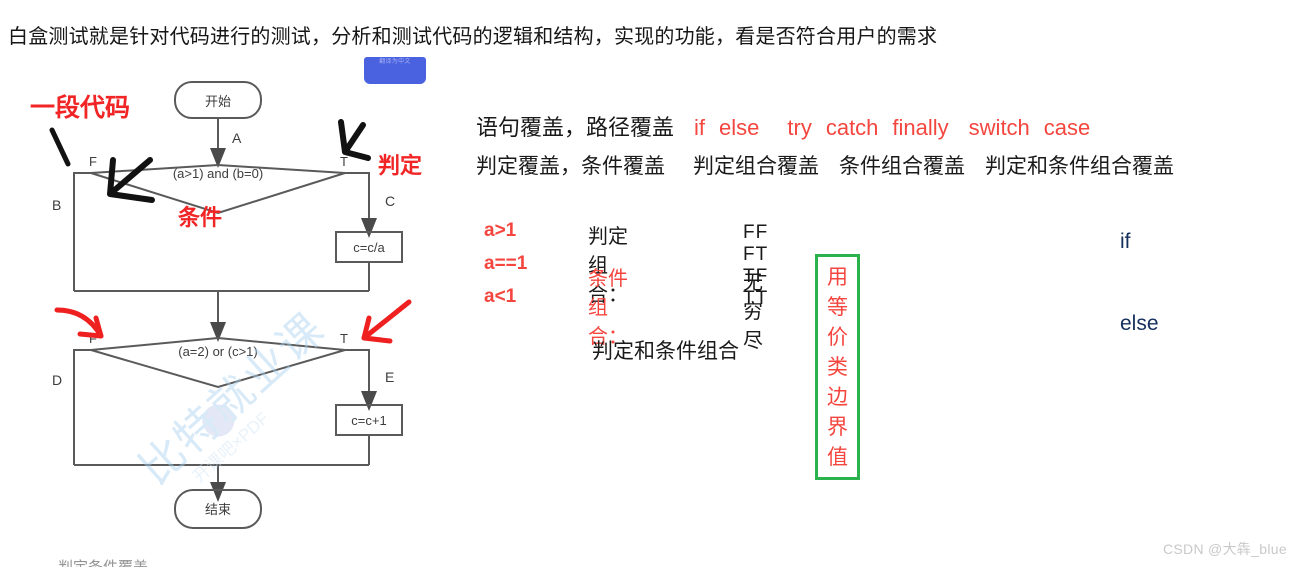 The height and width of the screenshot is (567, 1313). I want to click on flow-edge-d-label: D, so click(57, 380).